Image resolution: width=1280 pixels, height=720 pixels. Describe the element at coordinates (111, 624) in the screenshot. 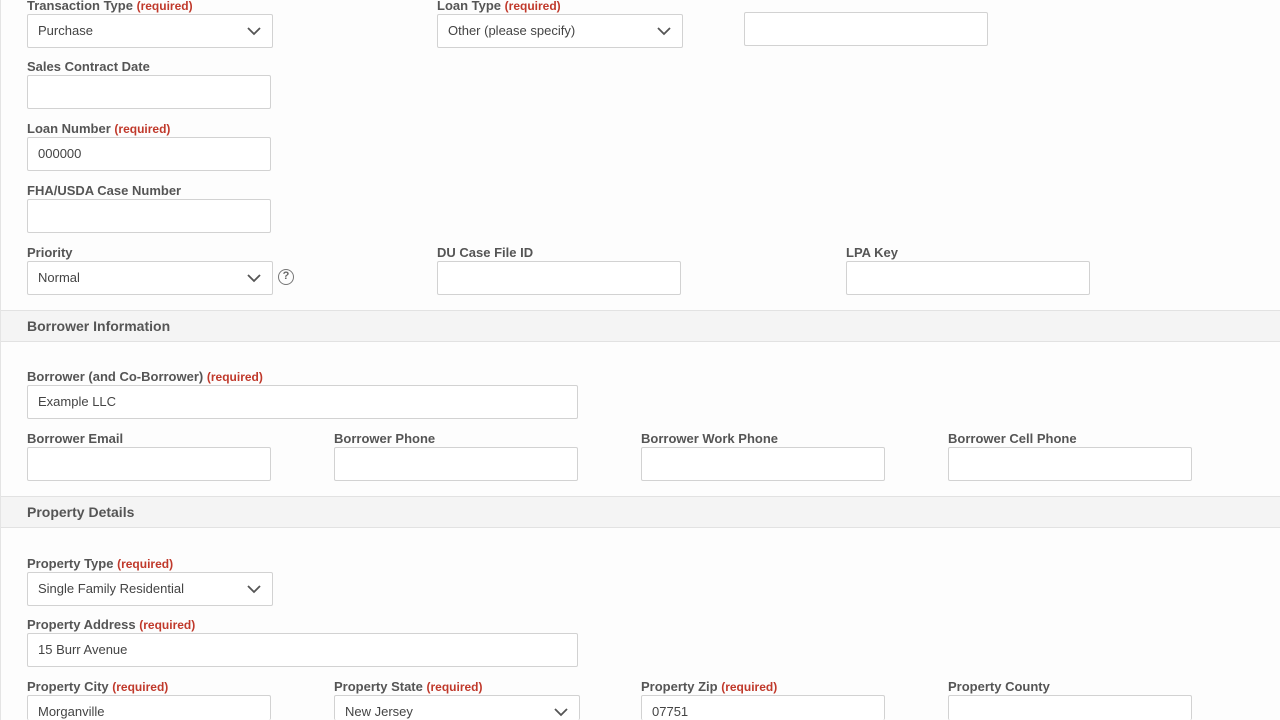

I see `property-address-label: Property Address (required)` at that location.